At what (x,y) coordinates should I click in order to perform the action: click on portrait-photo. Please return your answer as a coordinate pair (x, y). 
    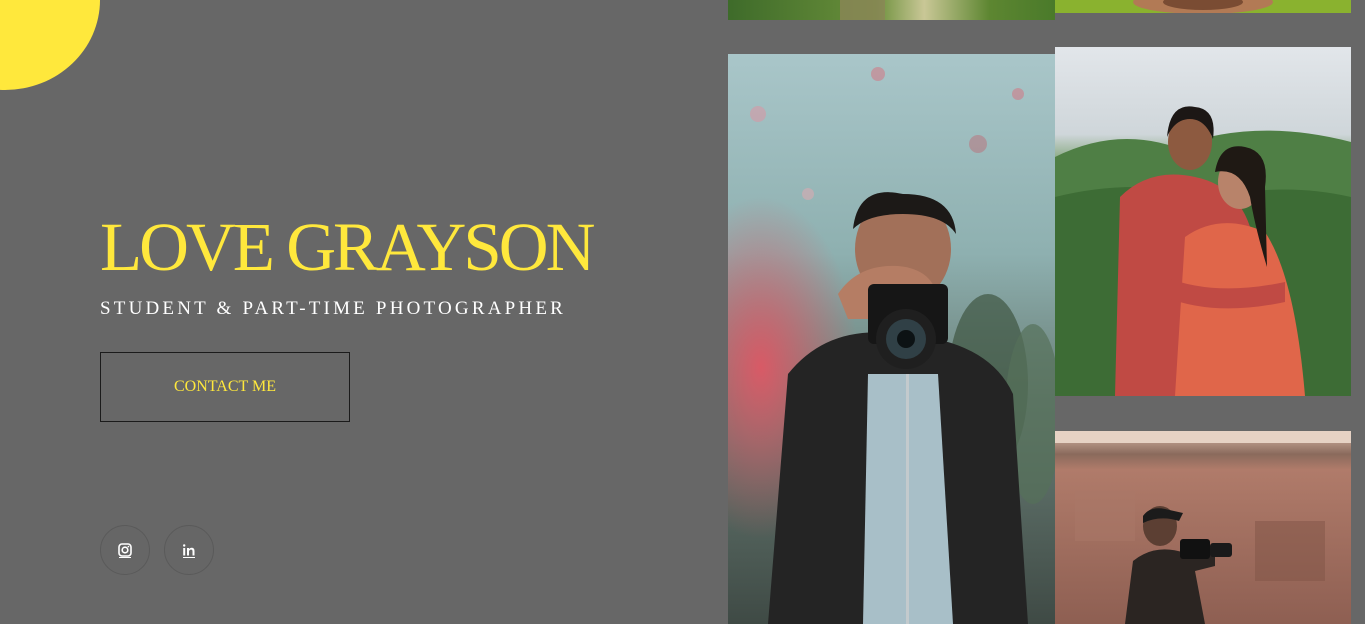
    Looking at the image, I should click on (1203, 6).